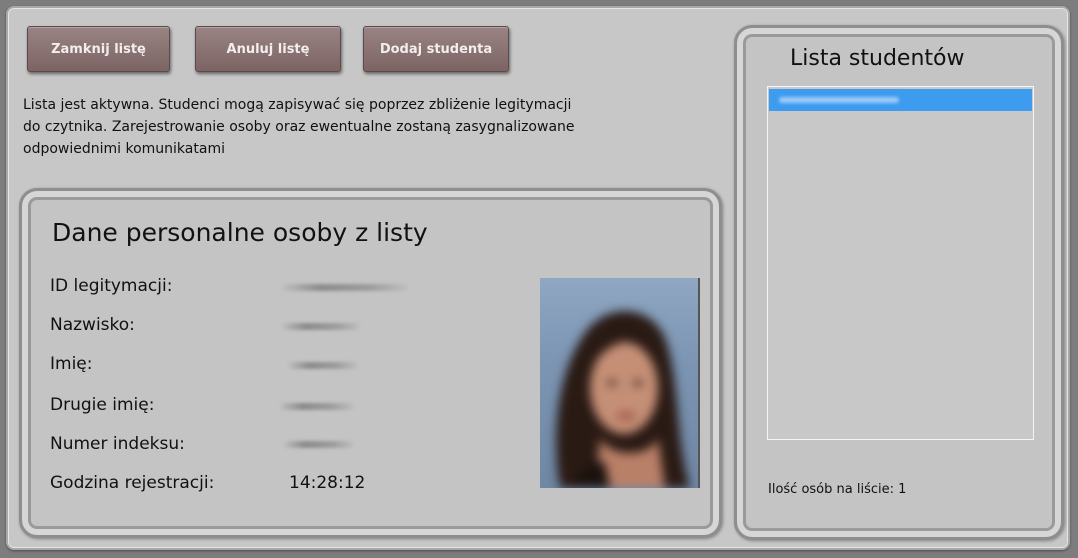  What do you see at coordinates (319, 444) in the screenshot?
I see `index-number-value` at bounding box center [319, 444].